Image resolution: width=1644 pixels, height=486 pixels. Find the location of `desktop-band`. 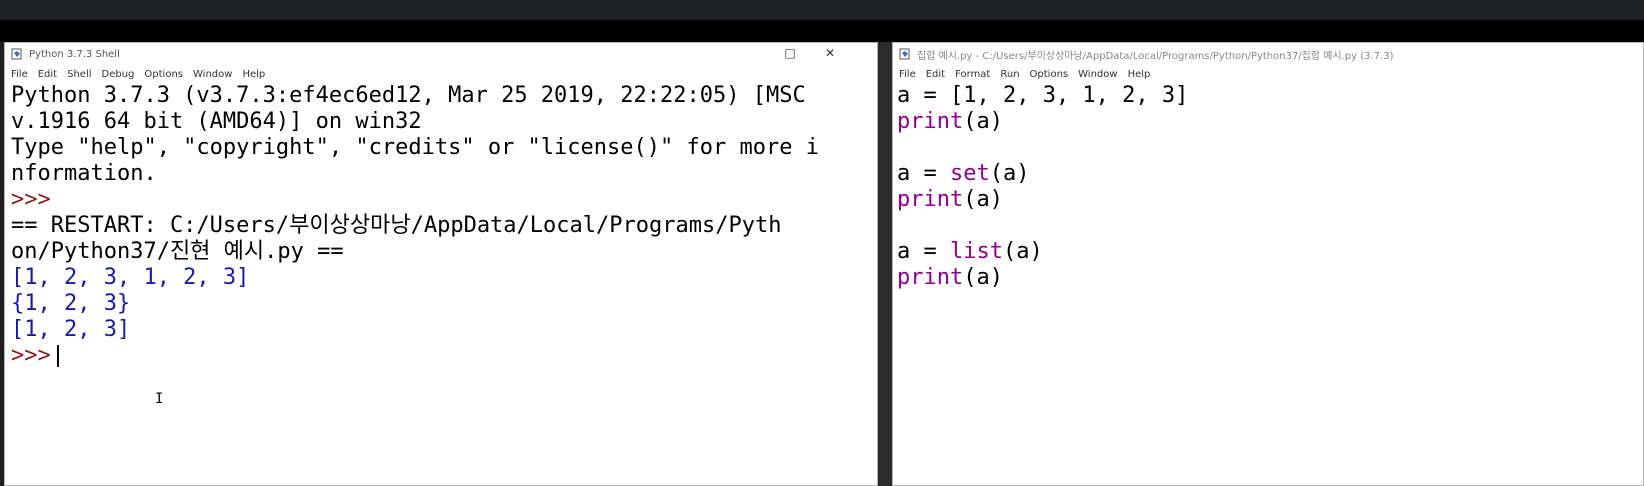

desktop-band is located at coordinates (822, 31).